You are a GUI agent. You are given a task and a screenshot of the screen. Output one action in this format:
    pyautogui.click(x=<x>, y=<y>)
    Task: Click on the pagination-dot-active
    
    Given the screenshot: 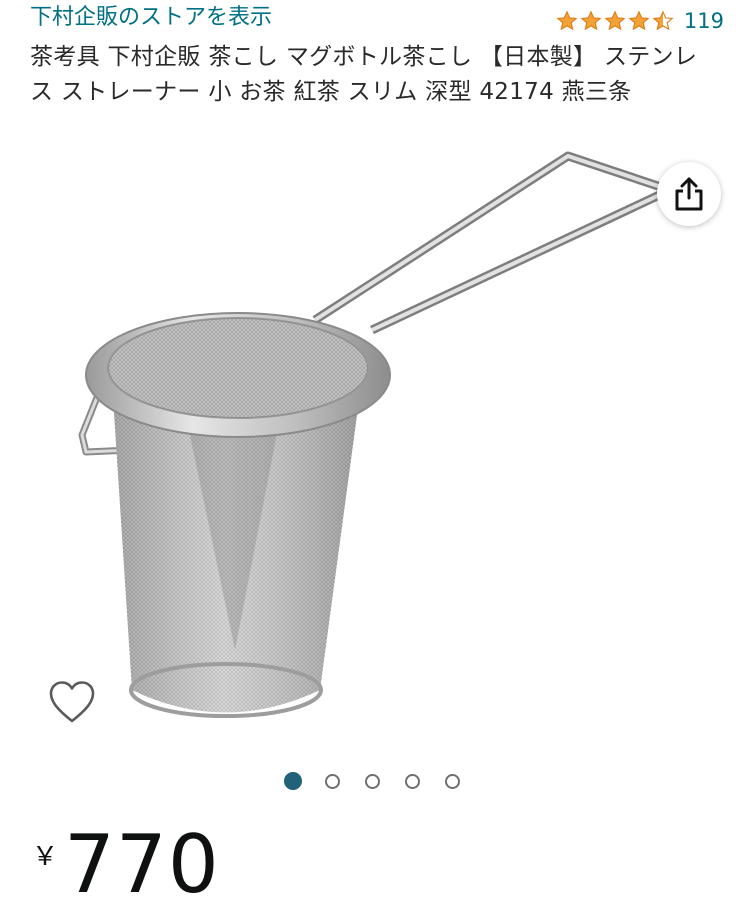 What is the action you would take?
    pyautogui.click(x=293, y=781)
    